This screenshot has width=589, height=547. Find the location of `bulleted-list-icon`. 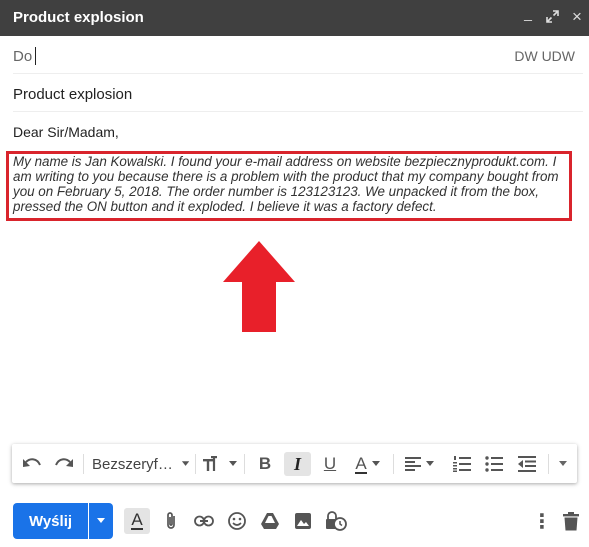

bulleted-list-icon is located at coordinates (494, 464).